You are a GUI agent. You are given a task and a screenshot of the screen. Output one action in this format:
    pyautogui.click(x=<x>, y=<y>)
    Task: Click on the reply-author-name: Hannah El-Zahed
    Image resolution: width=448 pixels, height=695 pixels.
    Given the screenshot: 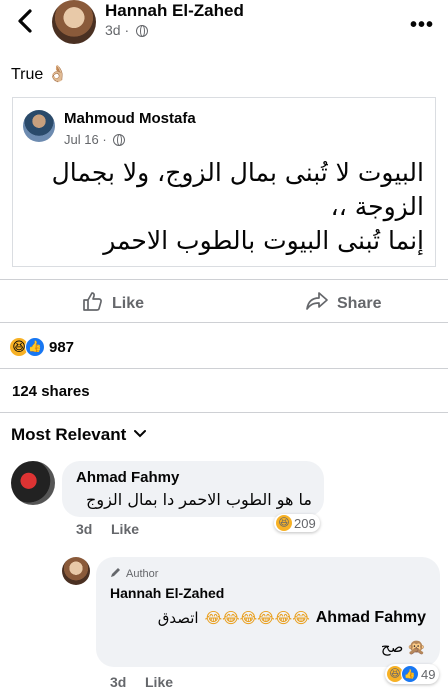 What is the action you would take?
    pyautogui.click(x=167, y=593)
    